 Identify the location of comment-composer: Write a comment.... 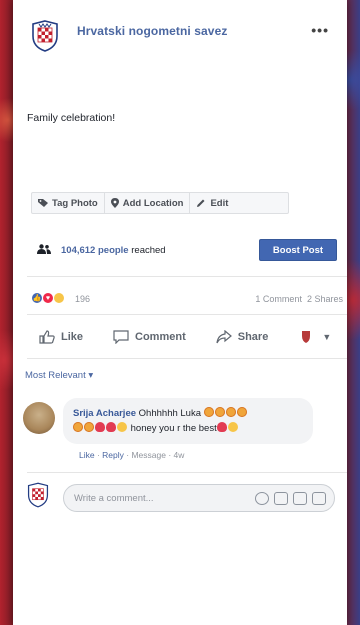
(187, 500).